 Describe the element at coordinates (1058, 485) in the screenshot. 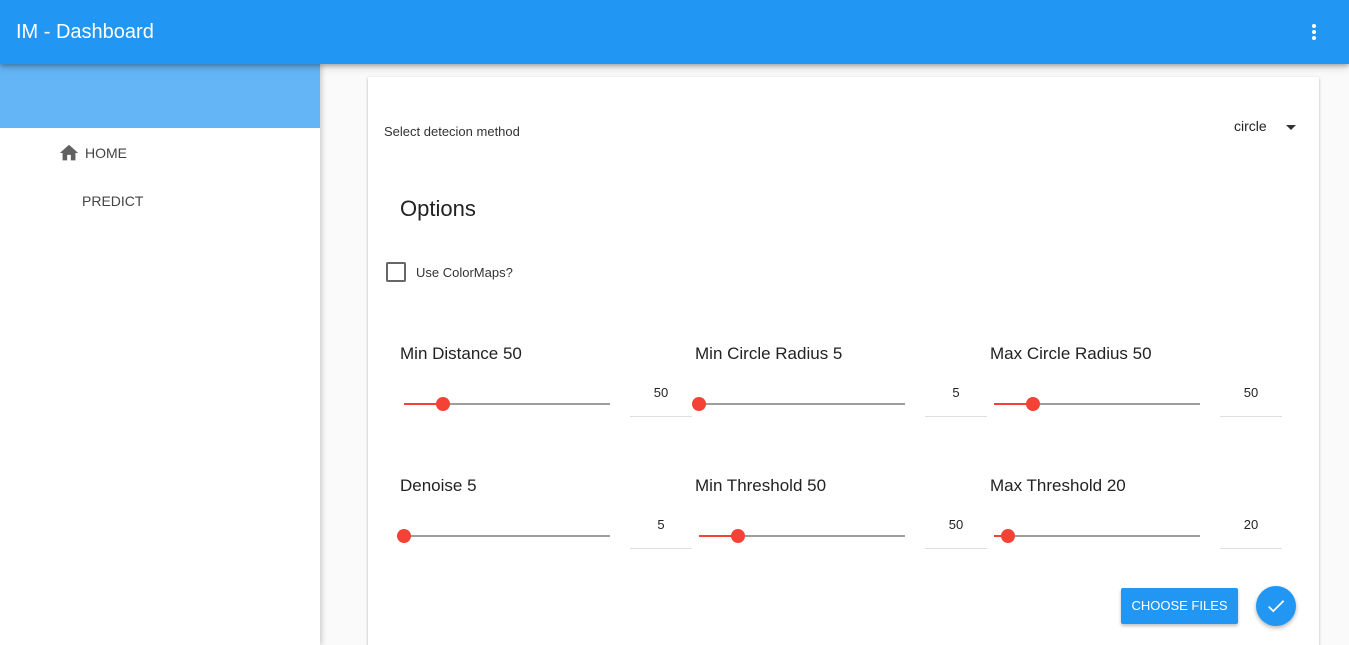

I see `max-threshold-label: Max Threshold 20` at that location.